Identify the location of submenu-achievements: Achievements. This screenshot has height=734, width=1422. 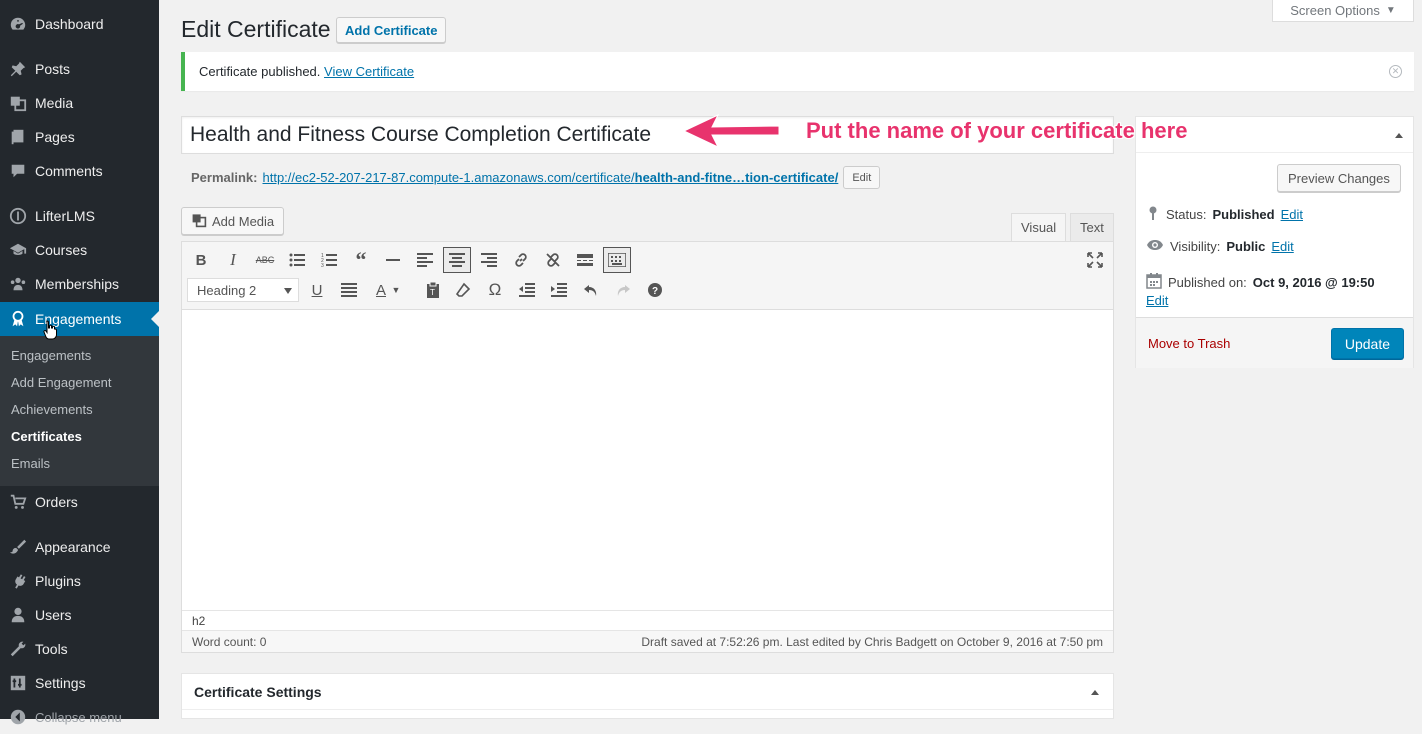
(52, 409).